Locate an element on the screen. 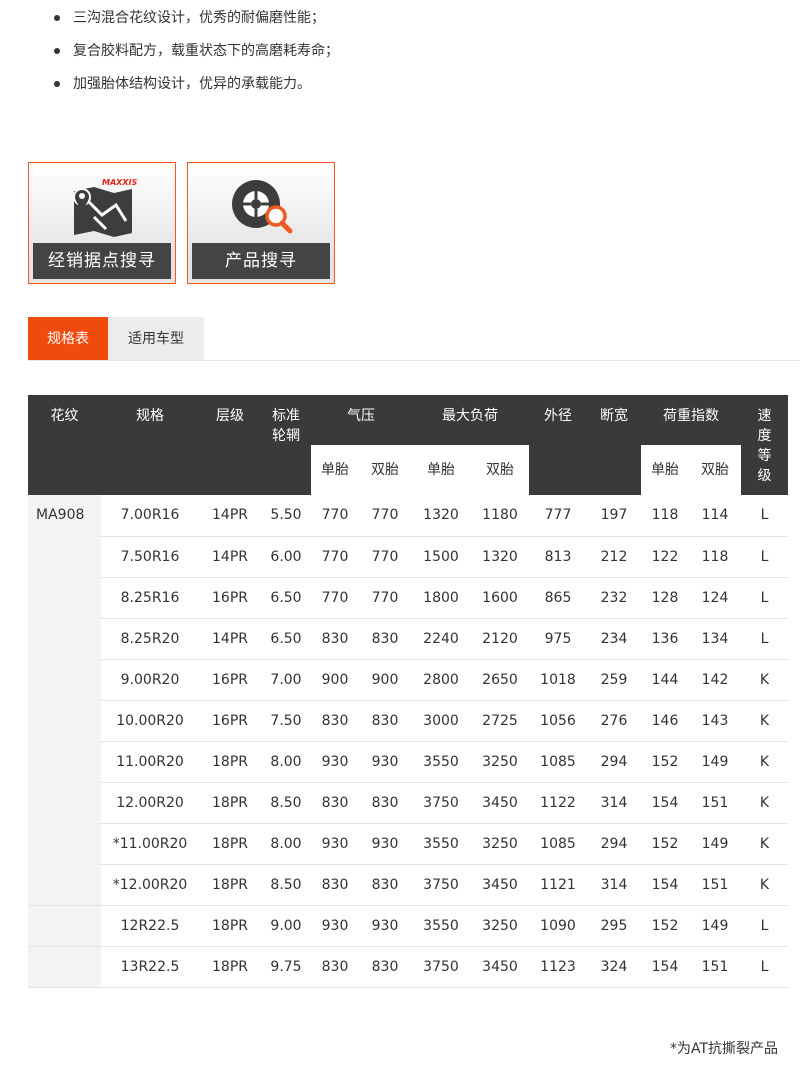 The image size is (800, 1069). table-cell: 18PR is located at coordinates (230, 844).